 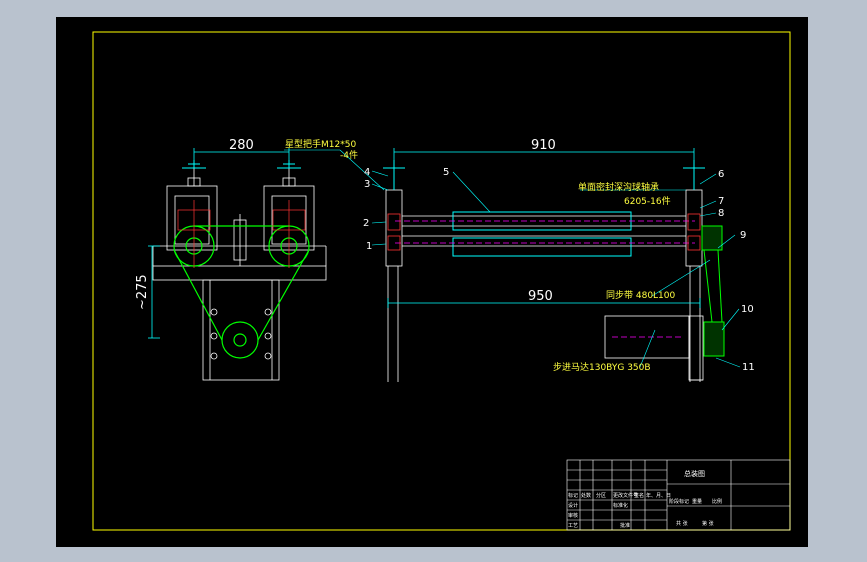 What do you see at coordinates (679, 501) in the screenshot?
I see `tb-cell-8: 阶段标记` at bounding box center [679, 501].